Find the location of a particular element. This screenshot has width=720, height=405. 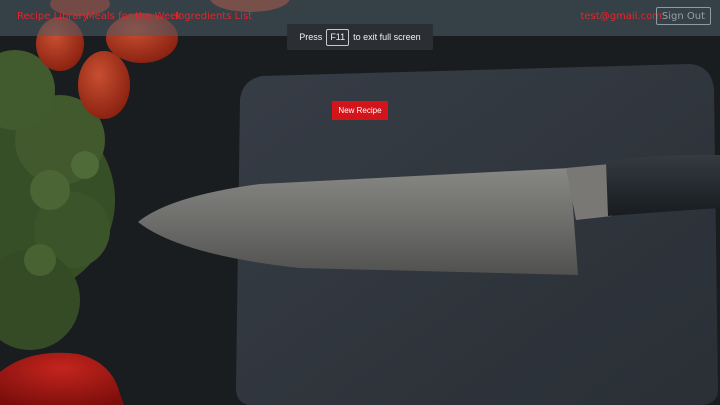

toast-prefix: Press is located at coordinates (311, 37).